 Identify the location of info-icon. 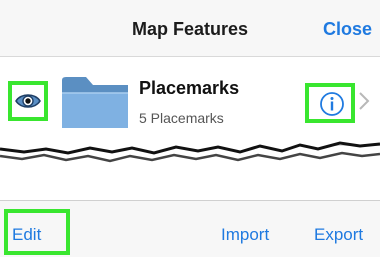
(332, 104).